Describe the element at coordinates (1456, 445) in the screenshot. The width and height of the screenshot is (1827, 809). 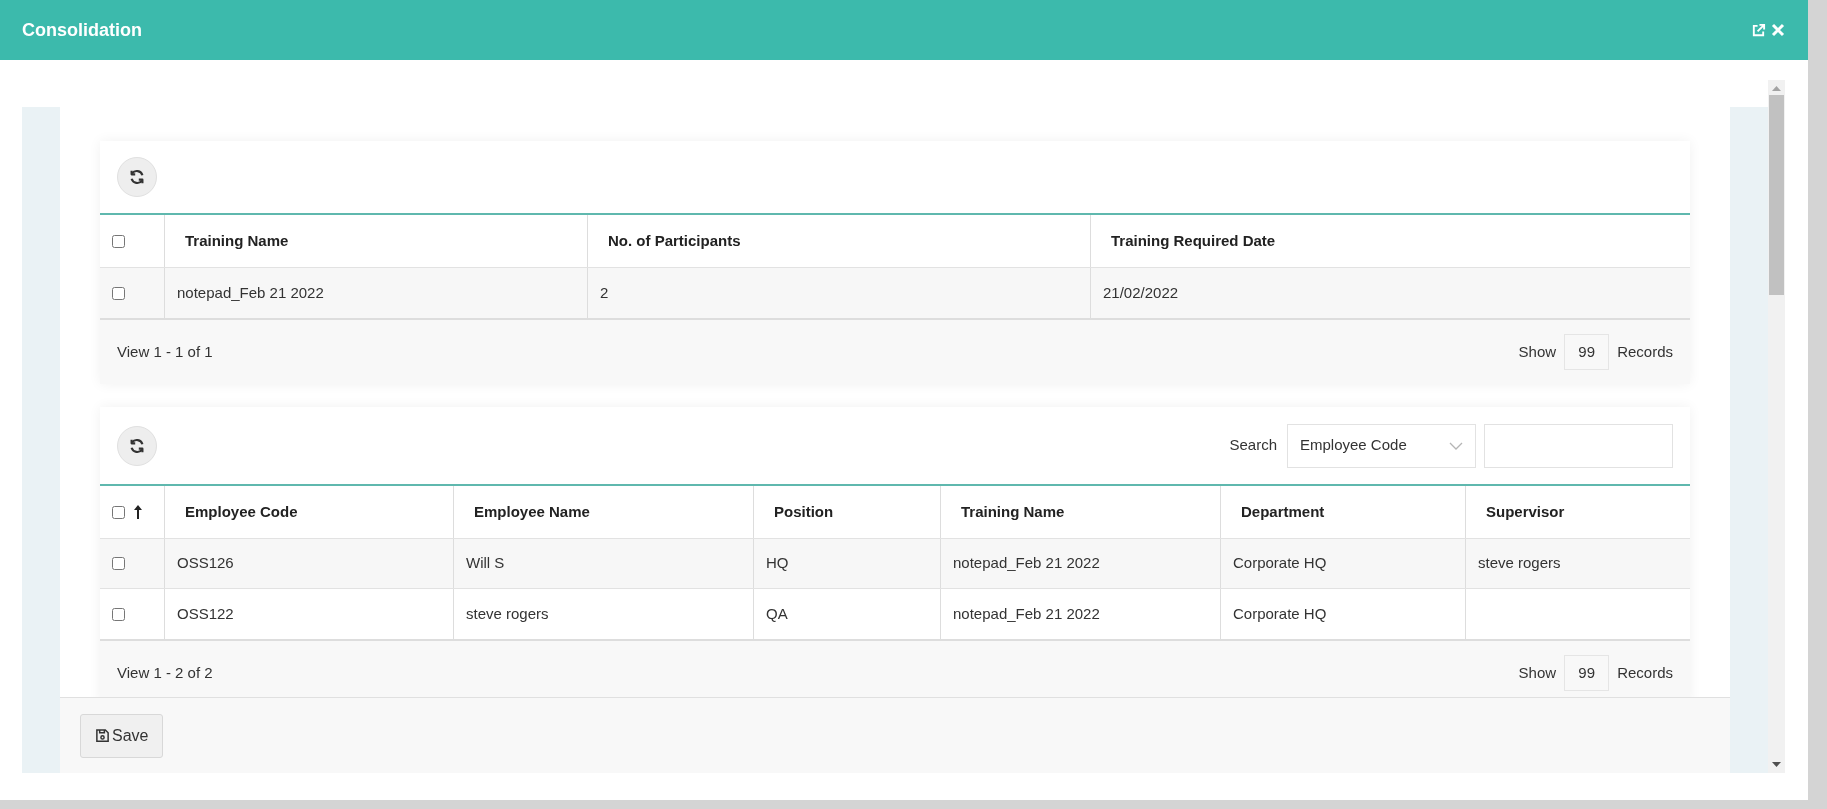
I see `chevron-down-icon` at that location.